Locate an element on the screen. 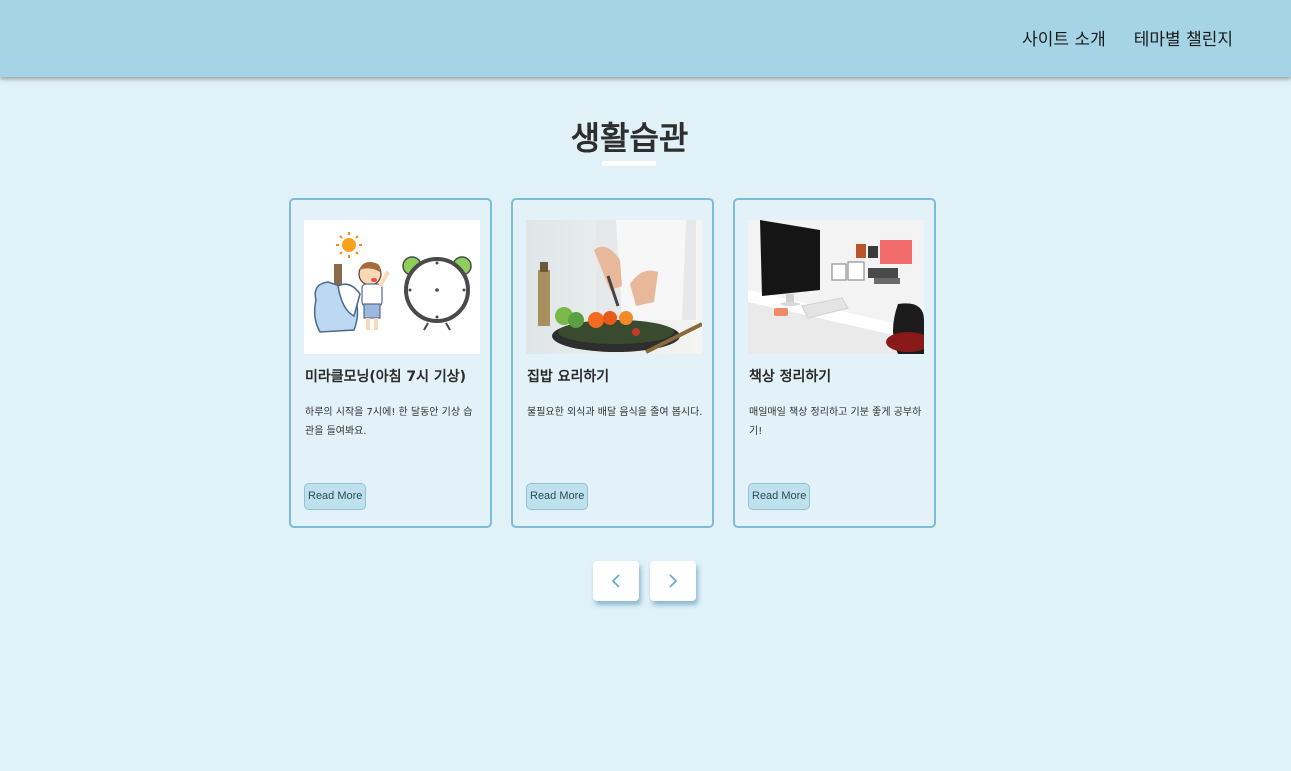 This screenshot has height=771, width=1291. nav-link-about: 사이트 소개 is located at coordinates (1064, 40).